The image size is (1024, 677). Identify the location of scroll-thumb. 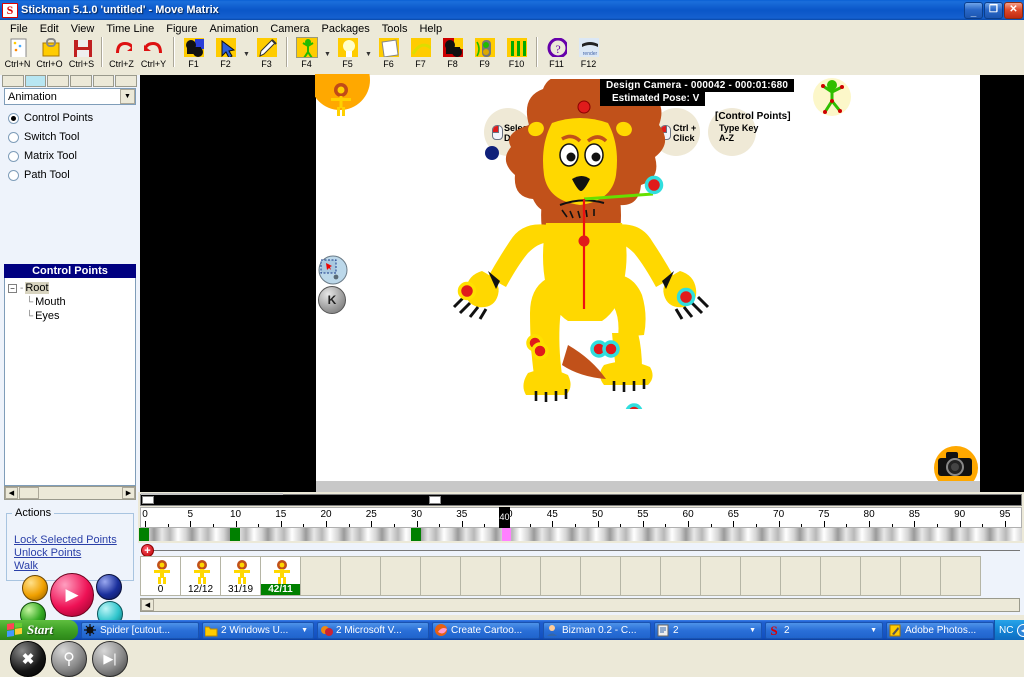
(29, 493).